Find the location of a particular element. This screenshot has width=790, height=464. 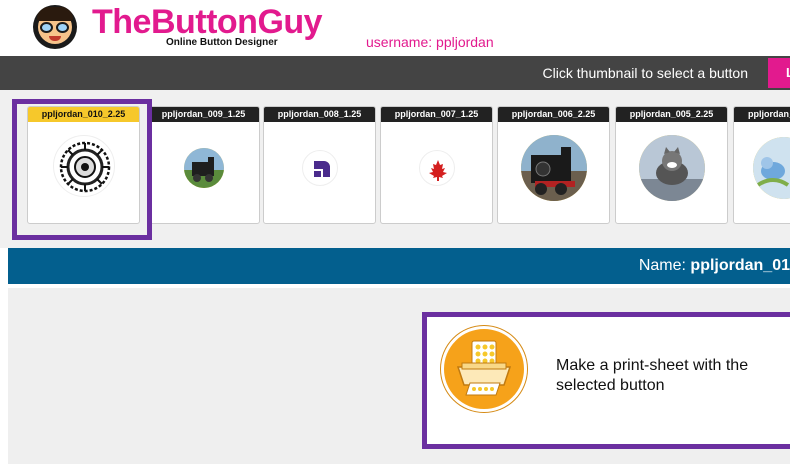

thumbnail-label: ppljordan_009_1.25 is located at coordinates (203, 114).